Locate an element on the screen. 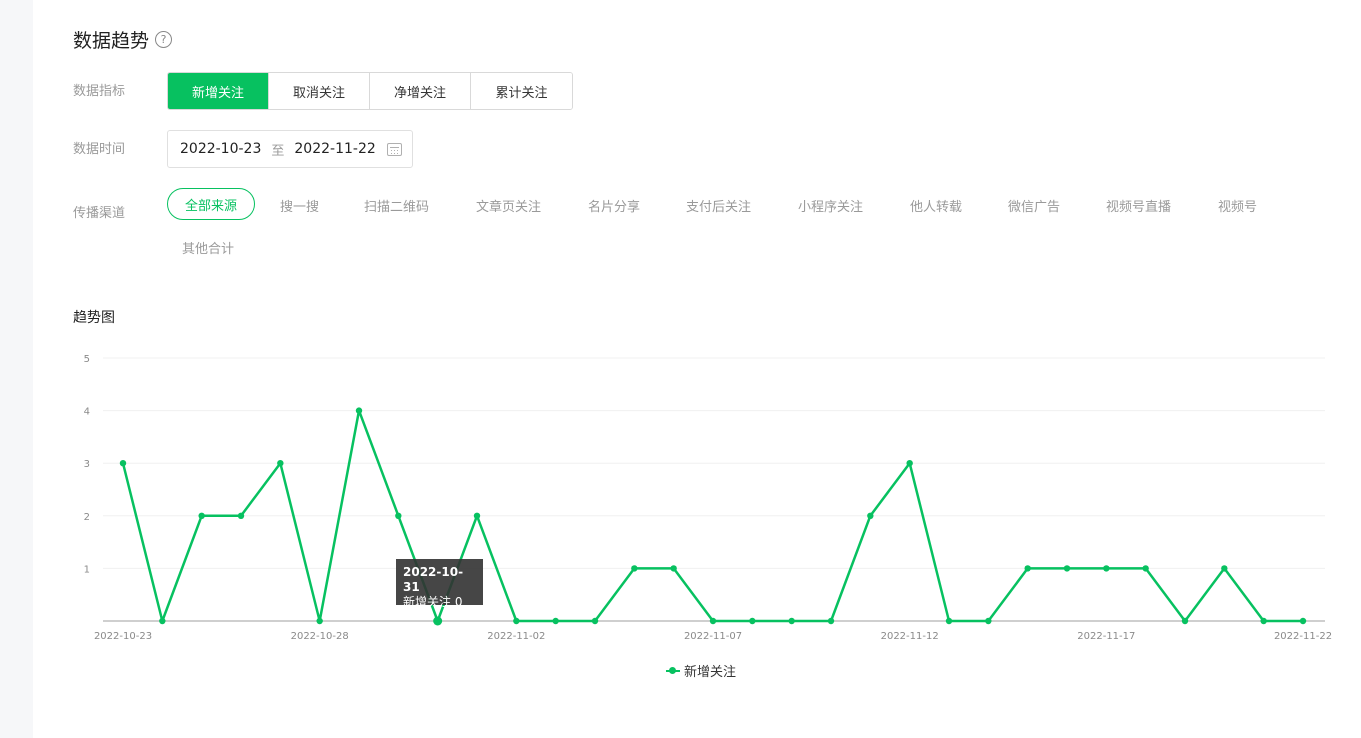 The image size is (1361, 738). x-tick-label: 2022-10-23 is located at coordinates (123, 636).